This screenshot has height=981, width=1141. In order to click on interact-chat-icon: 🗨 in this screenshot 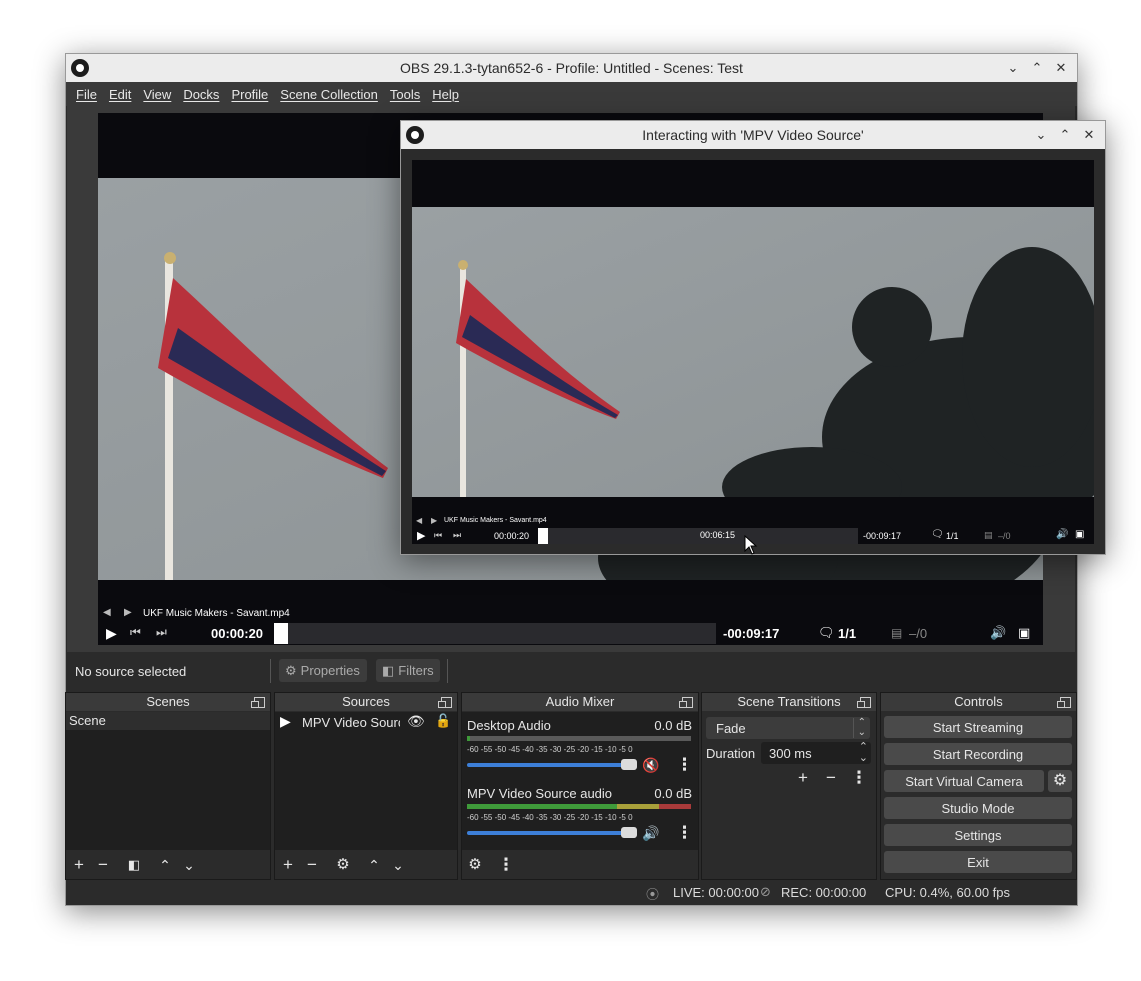, I will do `click(937, 534)`.